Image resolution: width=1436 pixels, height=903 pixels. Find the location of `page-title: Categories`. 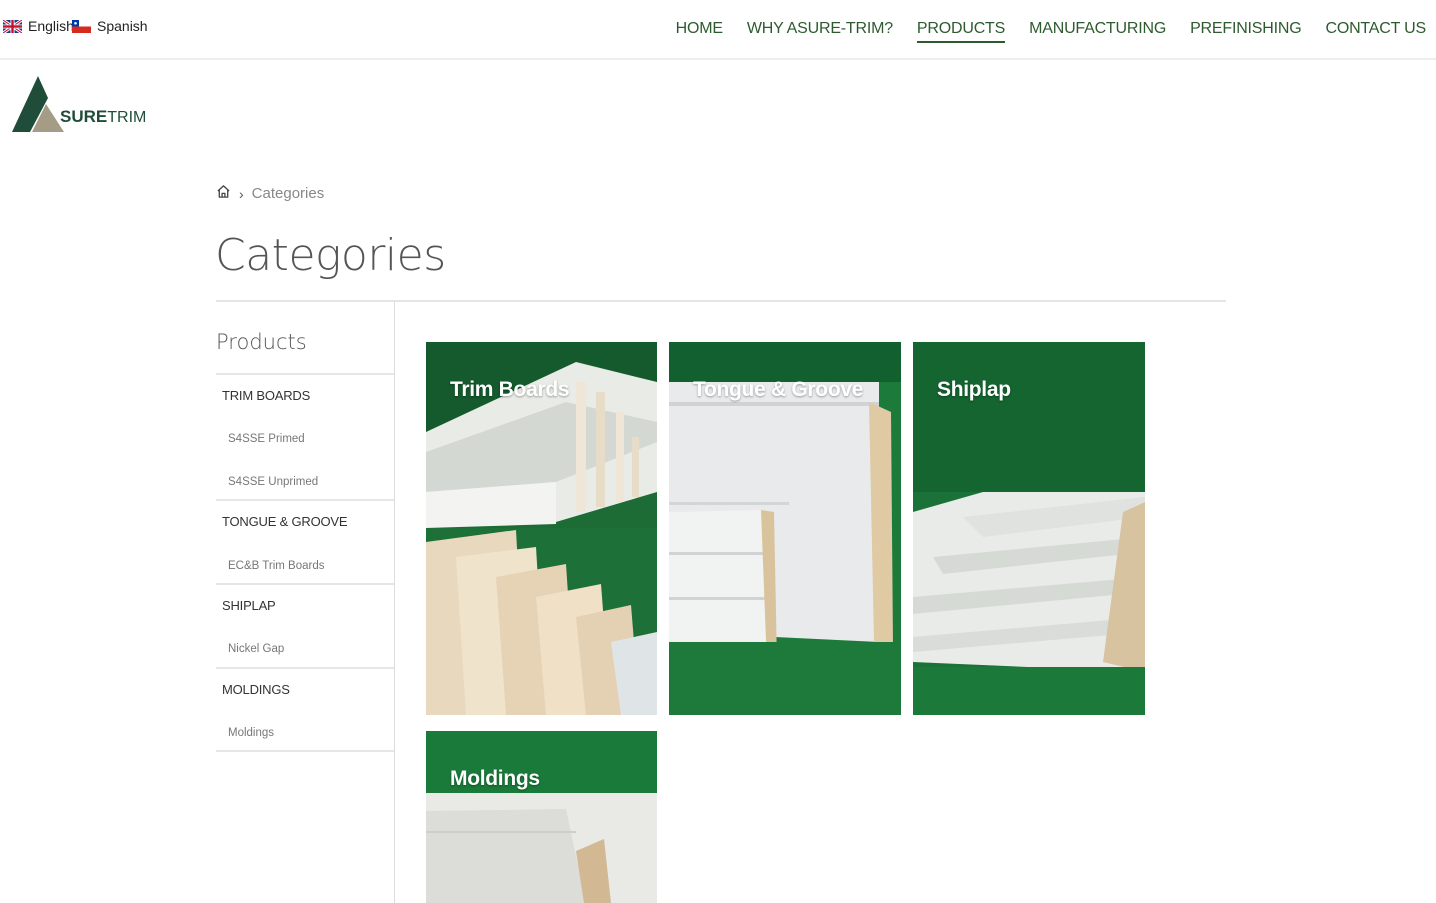

page-title: Categories is located at coordinates (330, 255).